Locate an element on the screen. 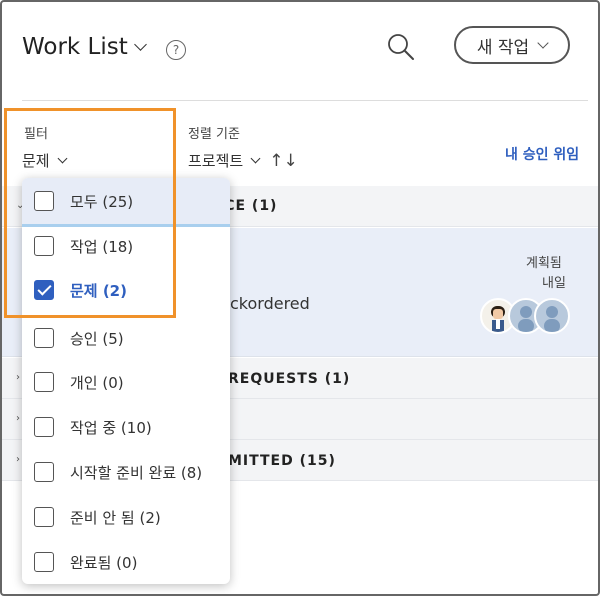 The width and height of the screenshot is (600, 596). filter-option-in-progress: 작업 중 (10) is located at coordinates (126, 427).